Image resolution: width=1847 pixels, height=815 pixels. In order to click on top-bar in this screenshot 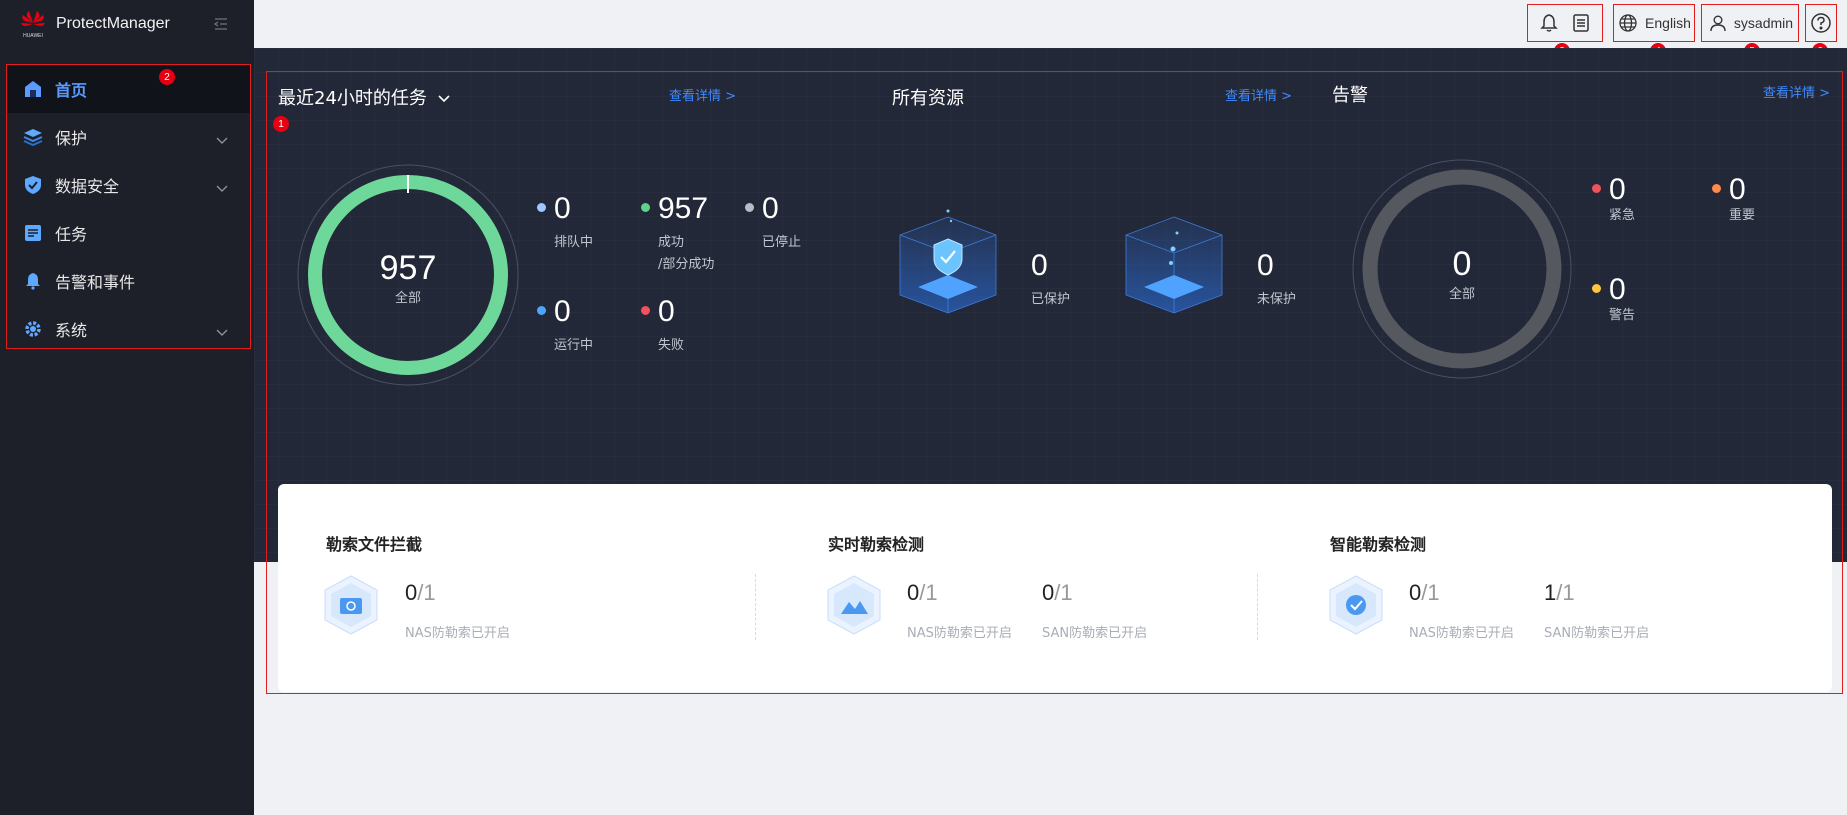, I will do `click(1050, 24)`.